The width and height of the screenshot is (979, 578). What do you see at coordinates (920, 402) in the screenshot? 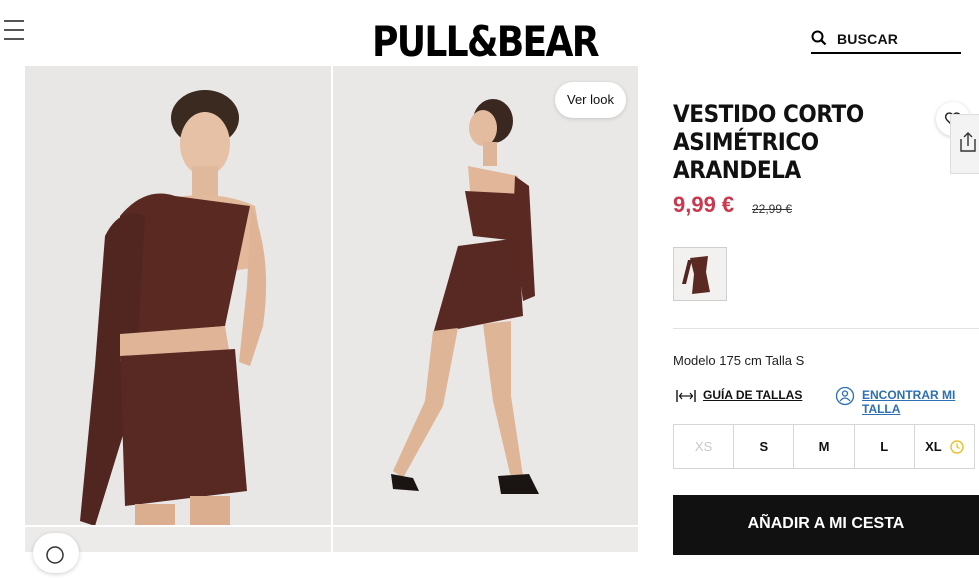
I see `find-my-size-link: ENCONTRAR MI TALLA` at bounding box center [920, 402].